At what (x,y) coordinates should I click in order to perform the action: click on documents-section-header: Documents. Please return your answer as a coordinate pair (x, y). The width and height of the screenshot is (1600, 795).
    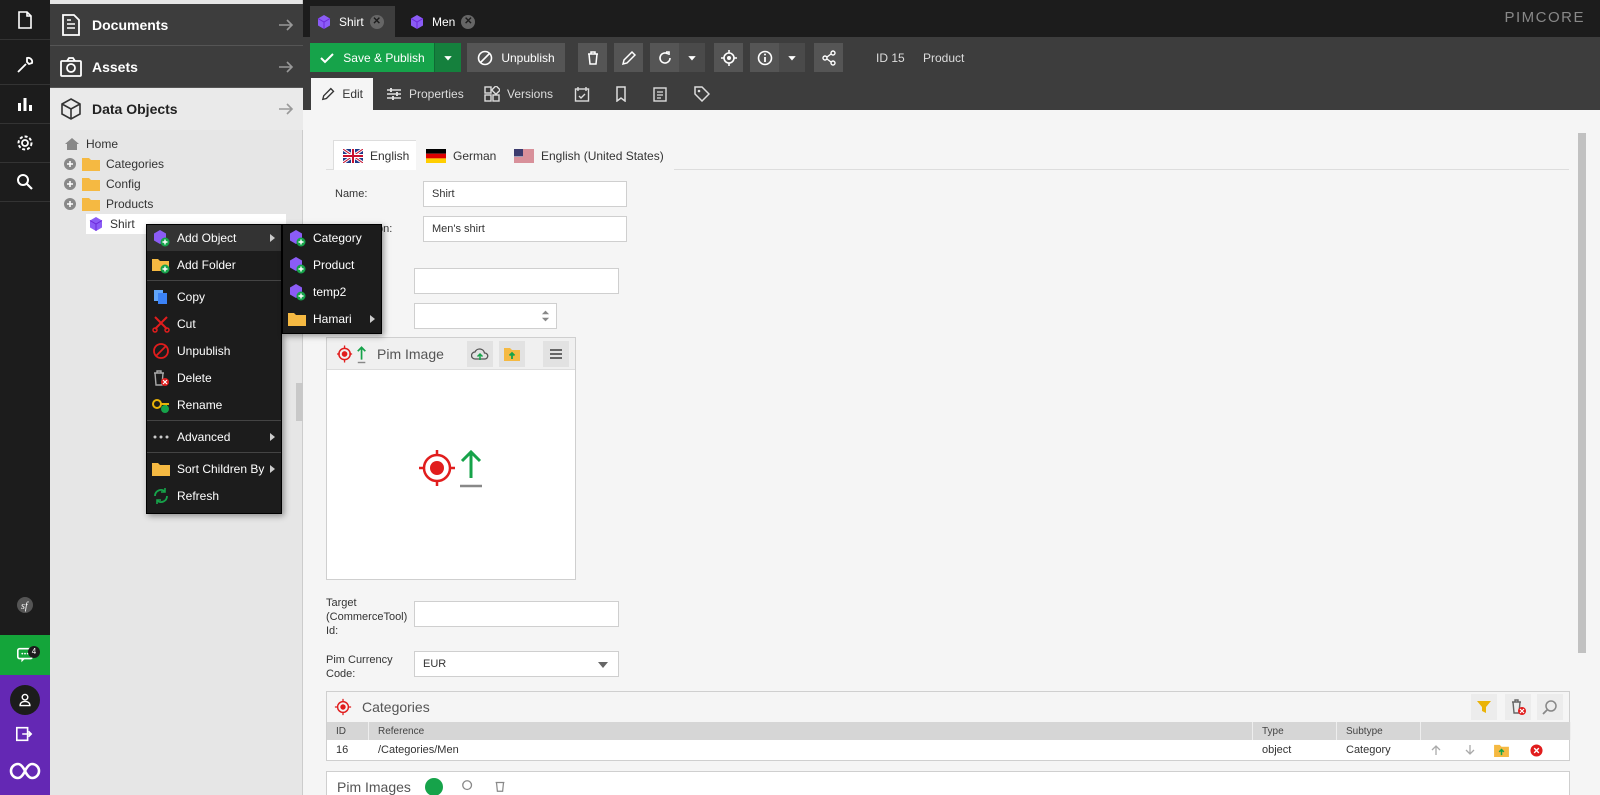
    Looking at the image, I should click on (176, 25).